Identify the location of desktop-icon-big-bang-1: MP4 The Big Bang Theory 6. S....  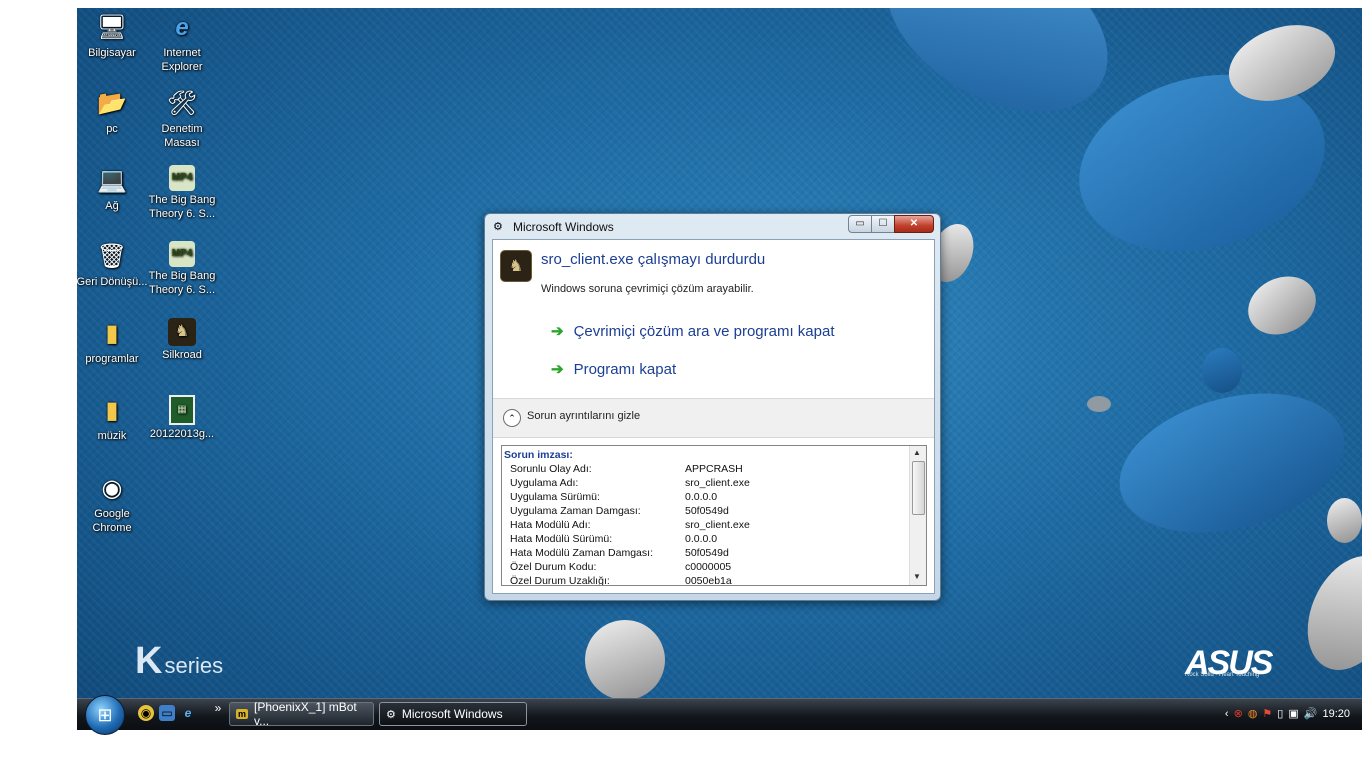
(182, 193).